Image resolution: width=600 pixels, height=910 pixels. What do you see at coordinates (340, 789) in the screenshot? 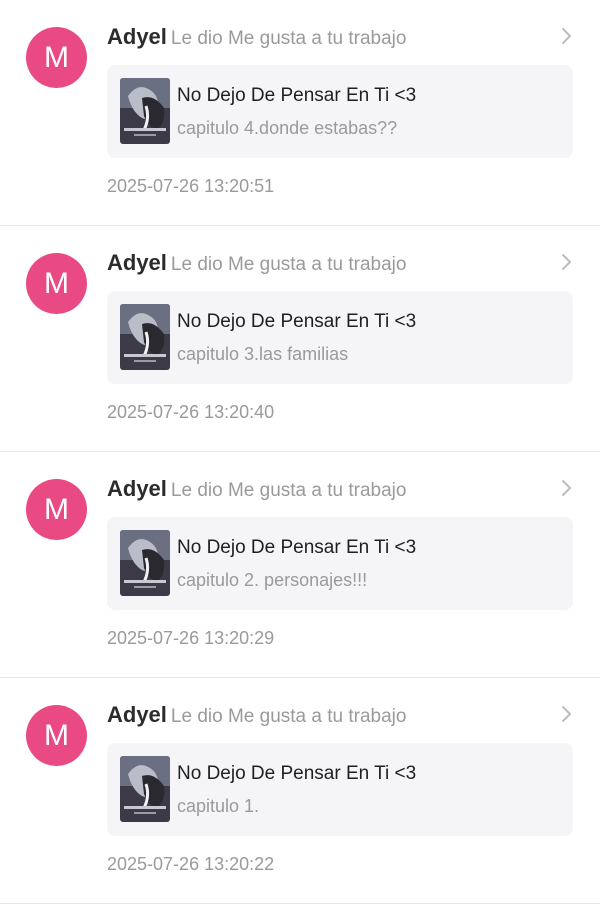
I see `work-card: No Dejo De Pensar En Ti <3 capitulo 1.` at bounding box center [340, 789].